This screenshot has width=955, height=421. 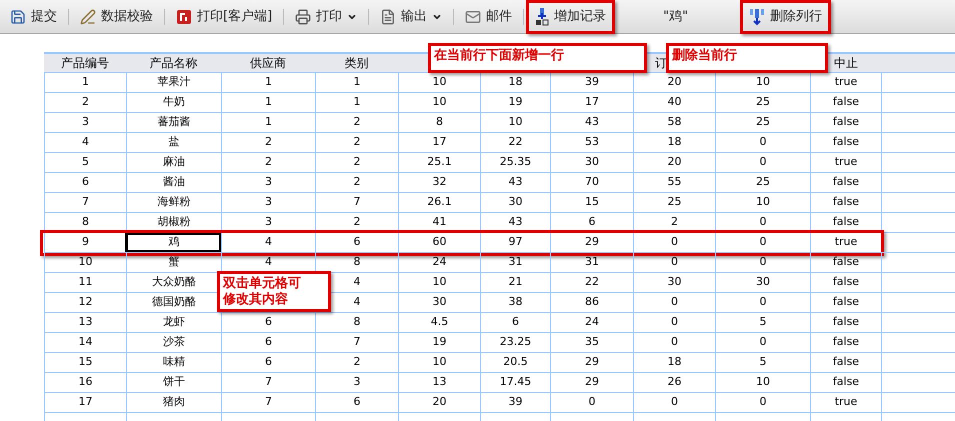 I want to click on table-cell: 龙虾, so click(x=173, y=322).